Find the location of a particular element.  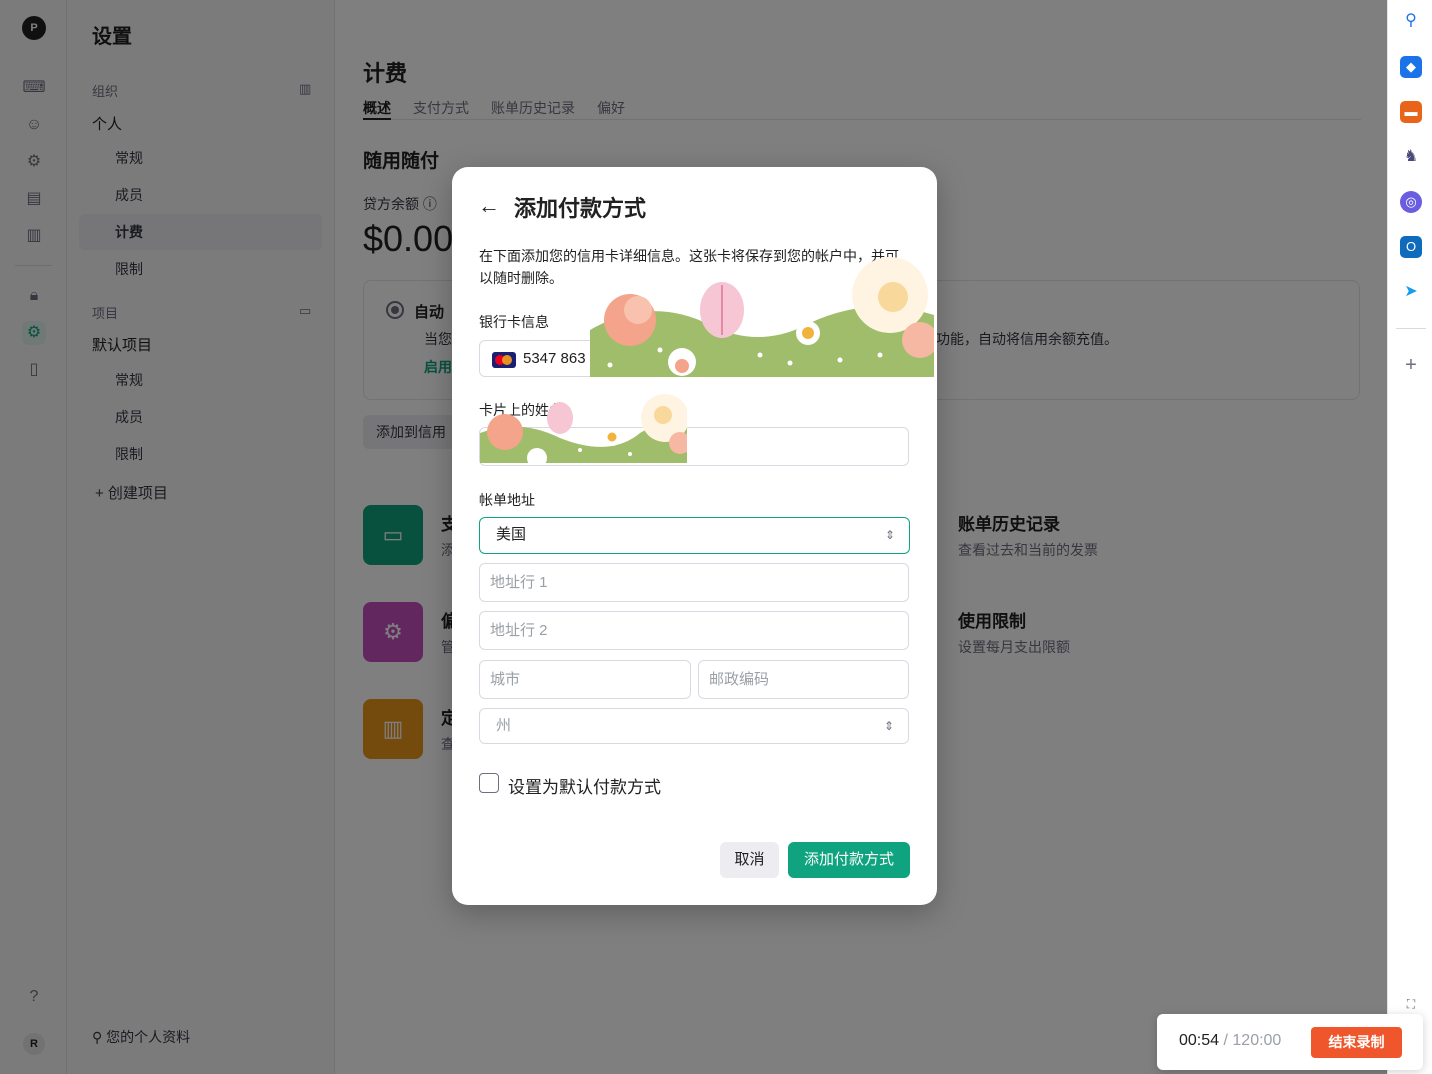

zip-input: 邮政编码 is located at coordinates (803, 679).